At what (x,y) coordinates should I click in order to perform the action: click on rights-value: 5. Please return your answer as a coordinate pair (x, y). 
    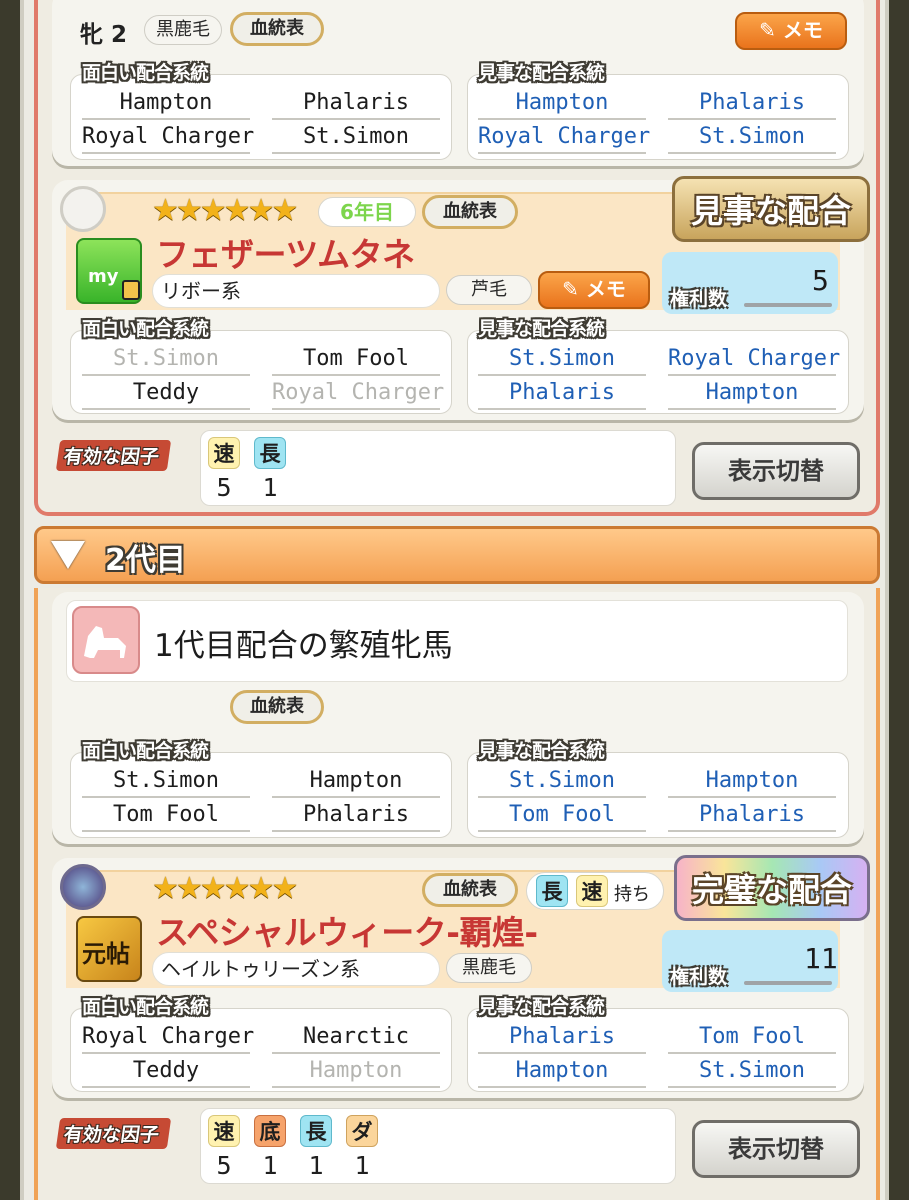
    Looking at the image, I should click on (820, 280).